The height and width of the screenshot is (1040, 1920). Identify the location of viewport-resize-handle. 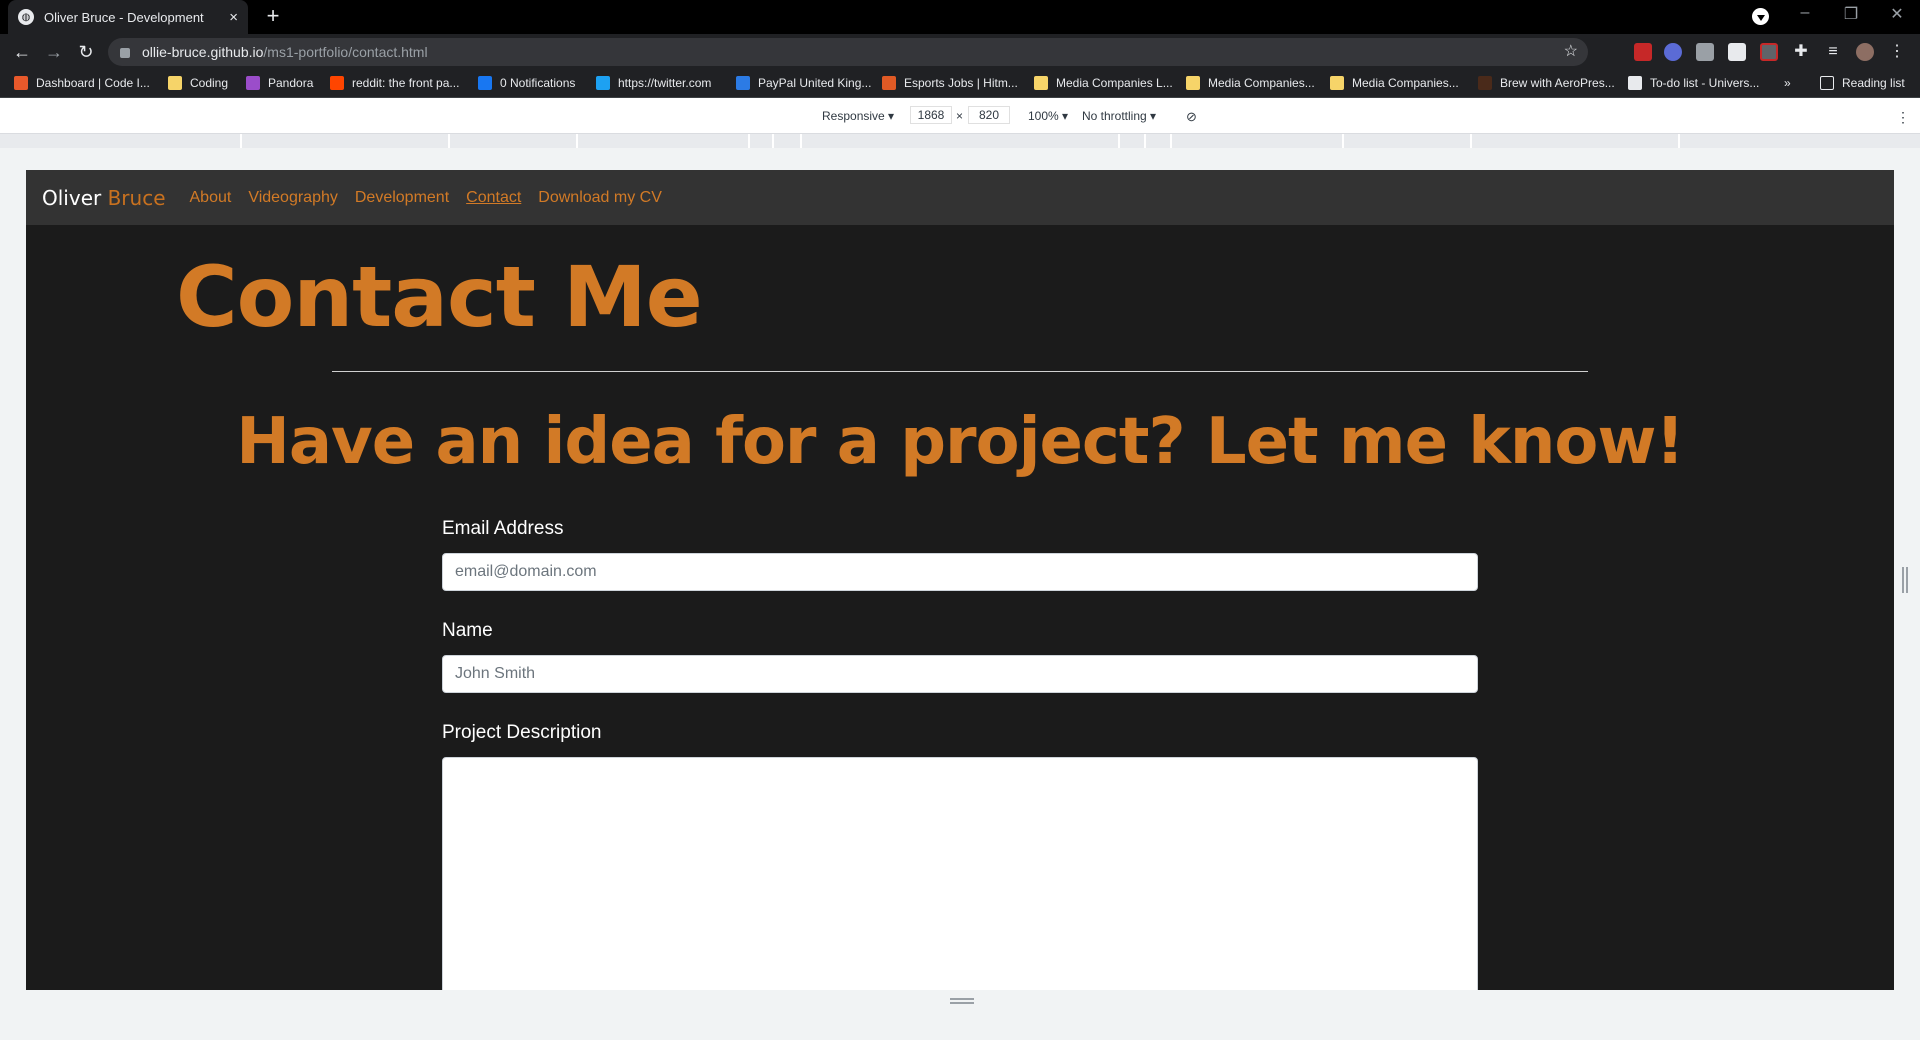
(962, 1001).